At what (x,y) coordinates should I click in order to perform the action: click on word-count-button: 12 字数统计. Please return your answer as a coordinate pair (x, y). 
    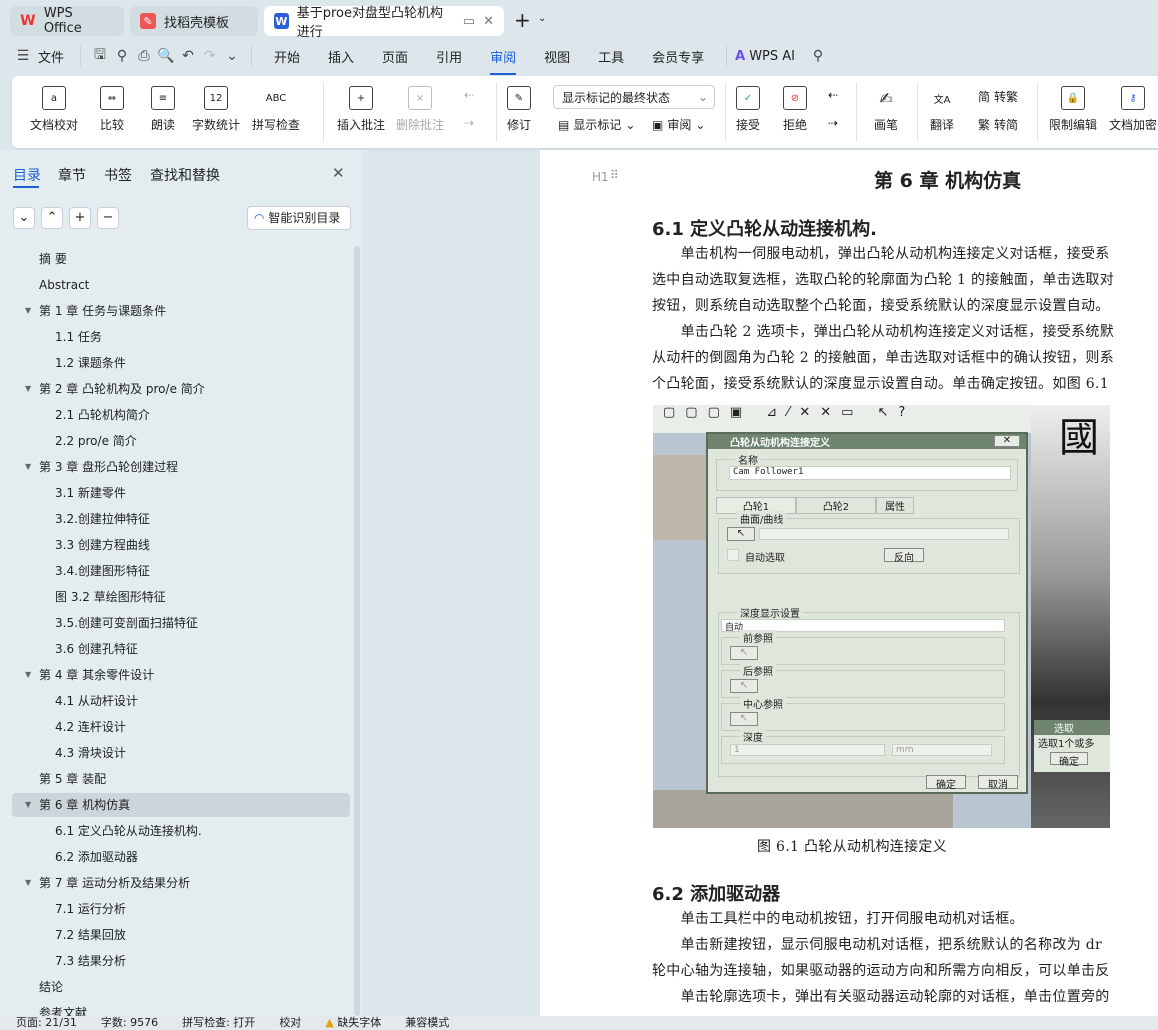
    Looking at the image, I should click on (216, 109).